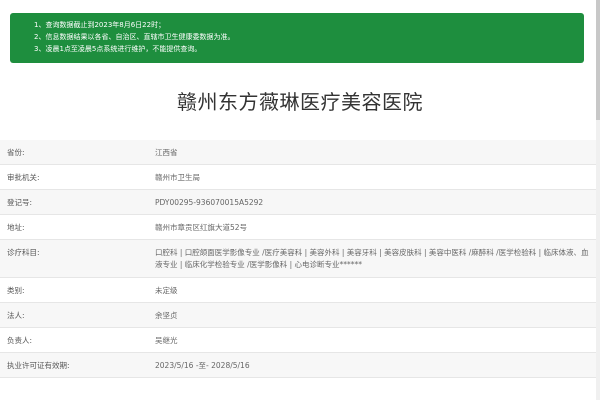 This screenshot has width=600, height=400. I want to click on notice-line: 2、信息数据结果以各省、自治区、直辖市卫生健康委数据为准。, so click(134, 37).